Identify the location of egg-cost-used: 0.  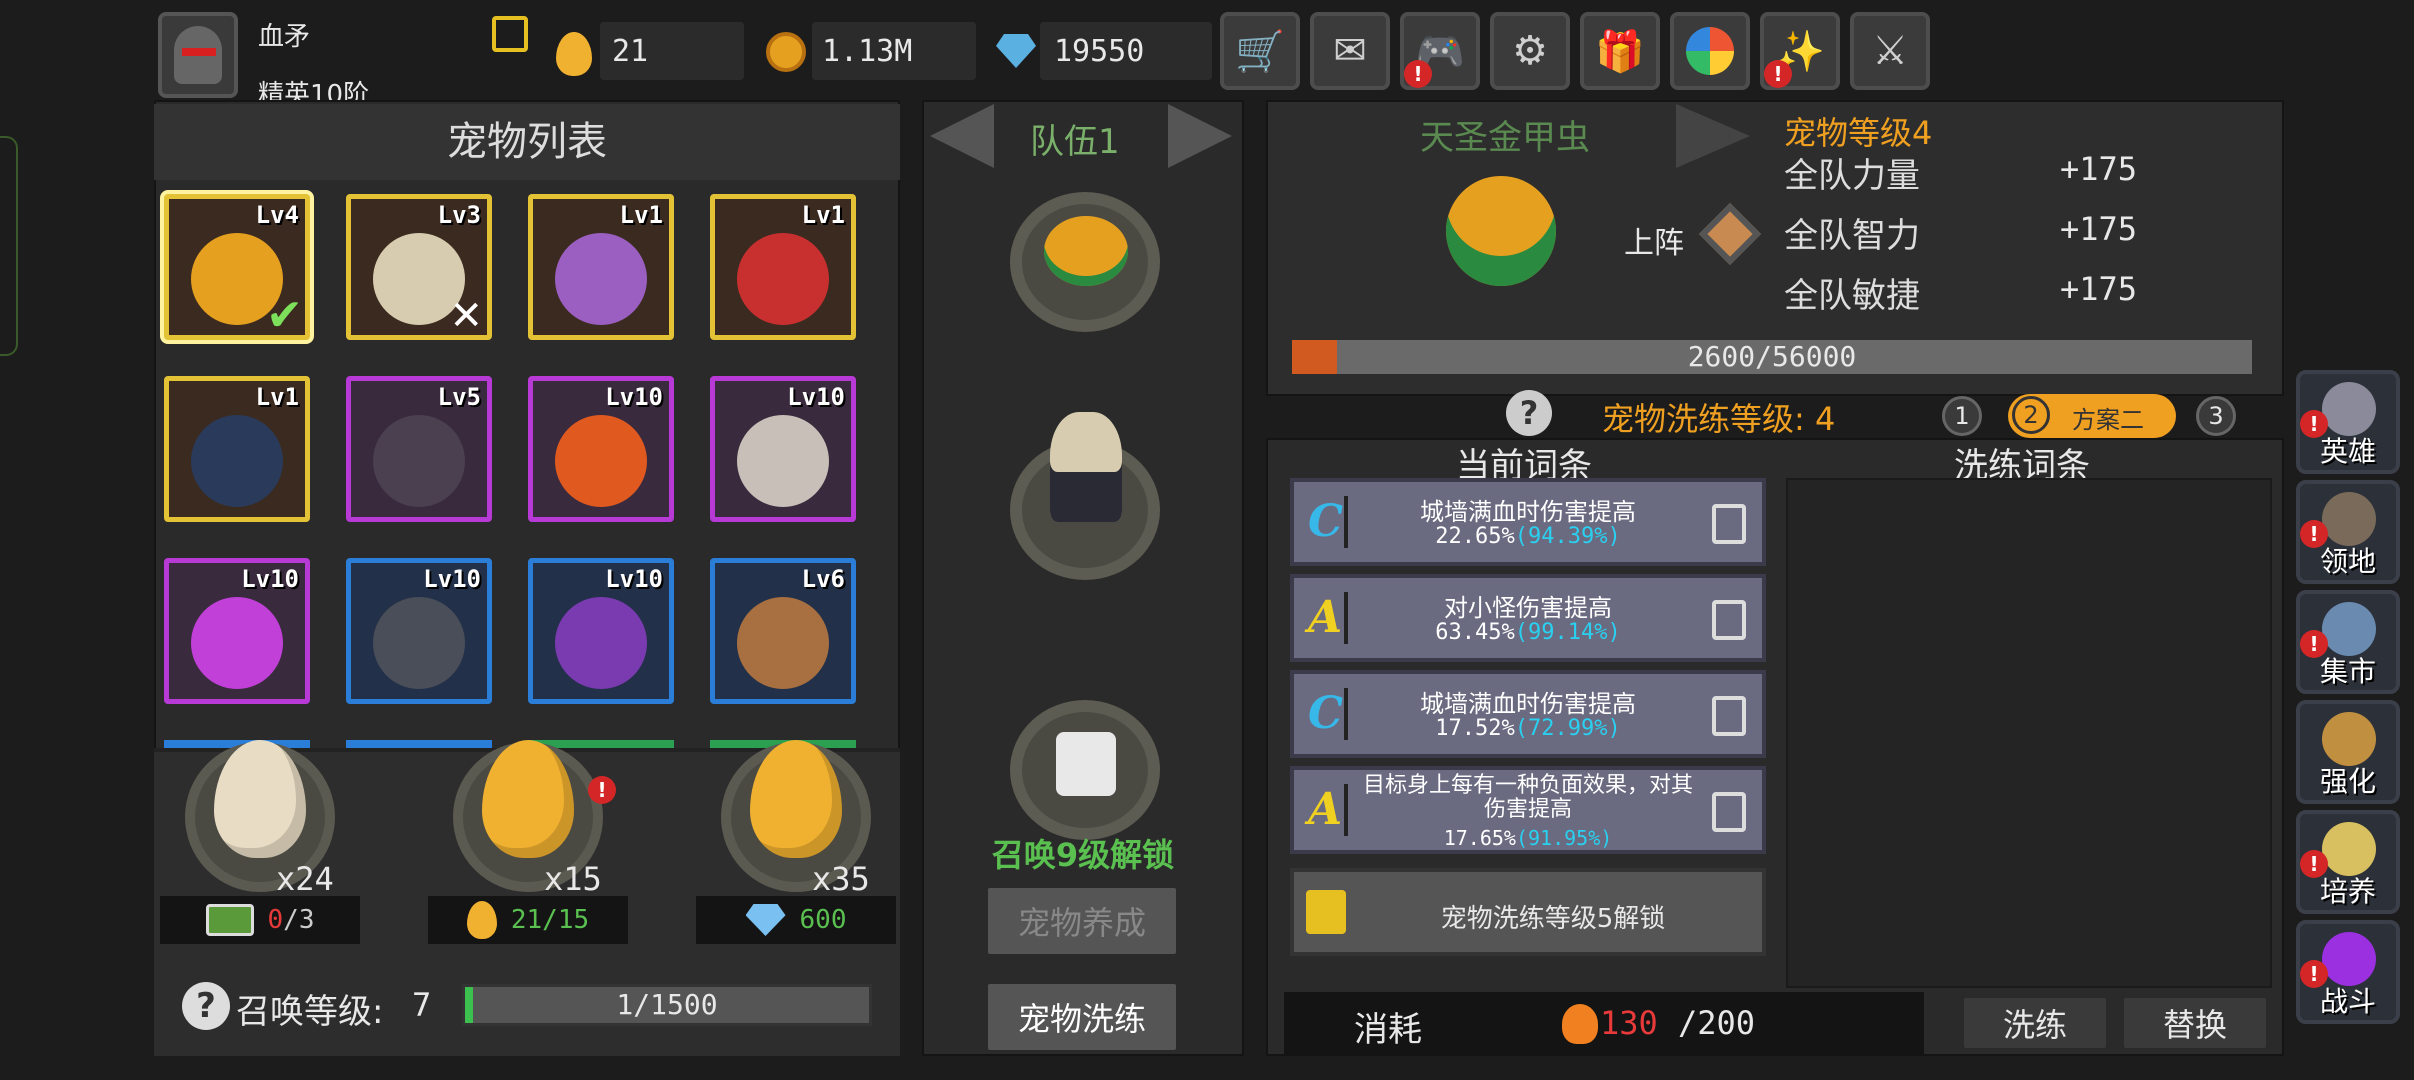
(275, 920).